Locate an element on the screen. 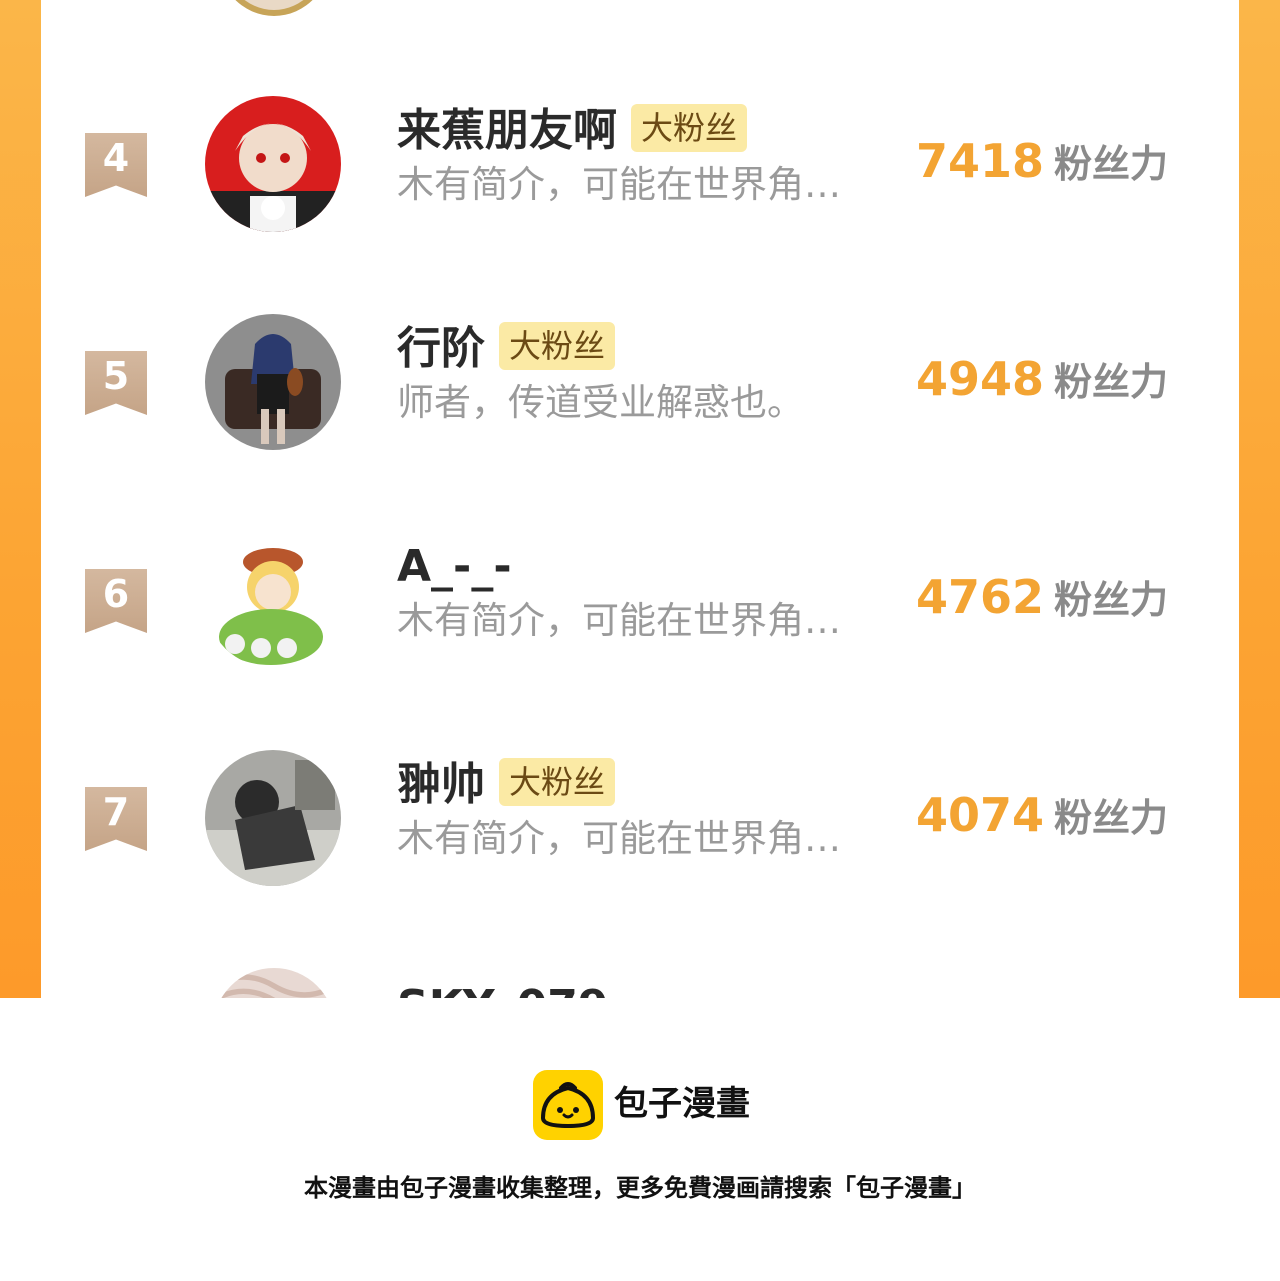 The height and width of the screenshot is (1281, 1280). user-name-line: 翀帅 大粉丝 is located at coordinates (506, 785).